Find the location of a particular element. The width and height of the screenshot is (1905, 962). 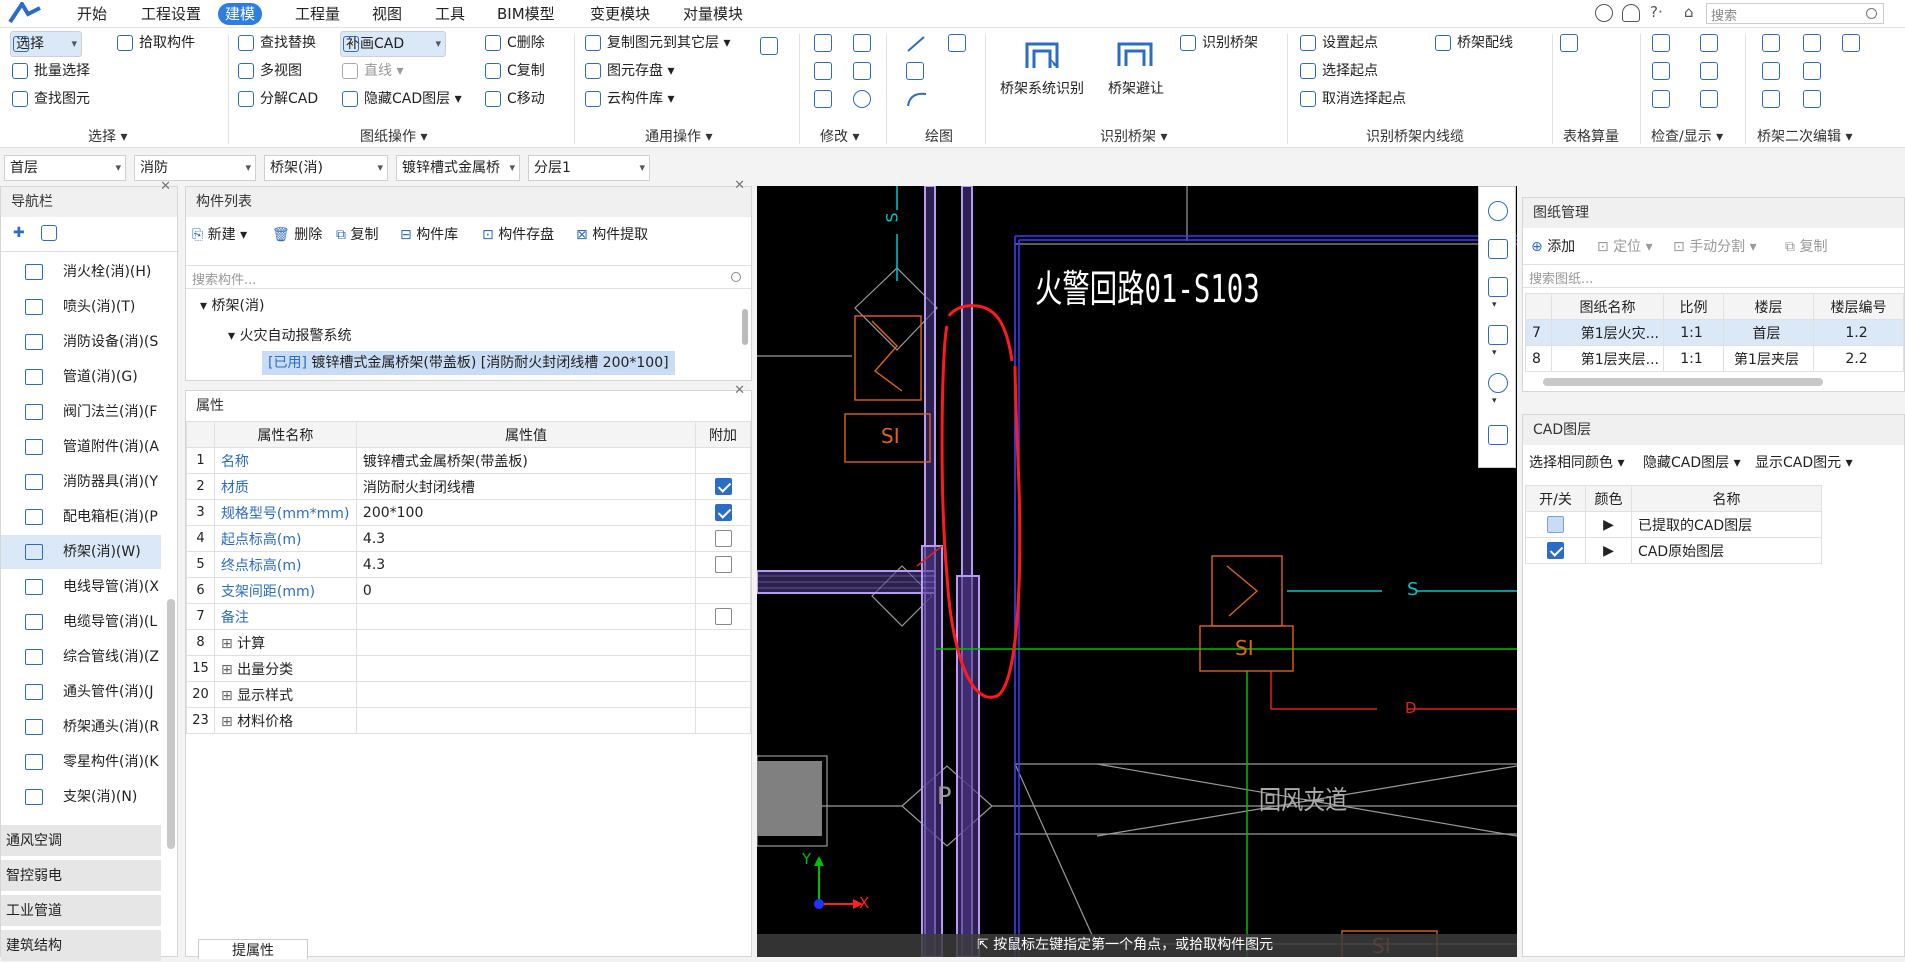

nav-item: 管道(消)(G) is located at coordinates (81, 377).